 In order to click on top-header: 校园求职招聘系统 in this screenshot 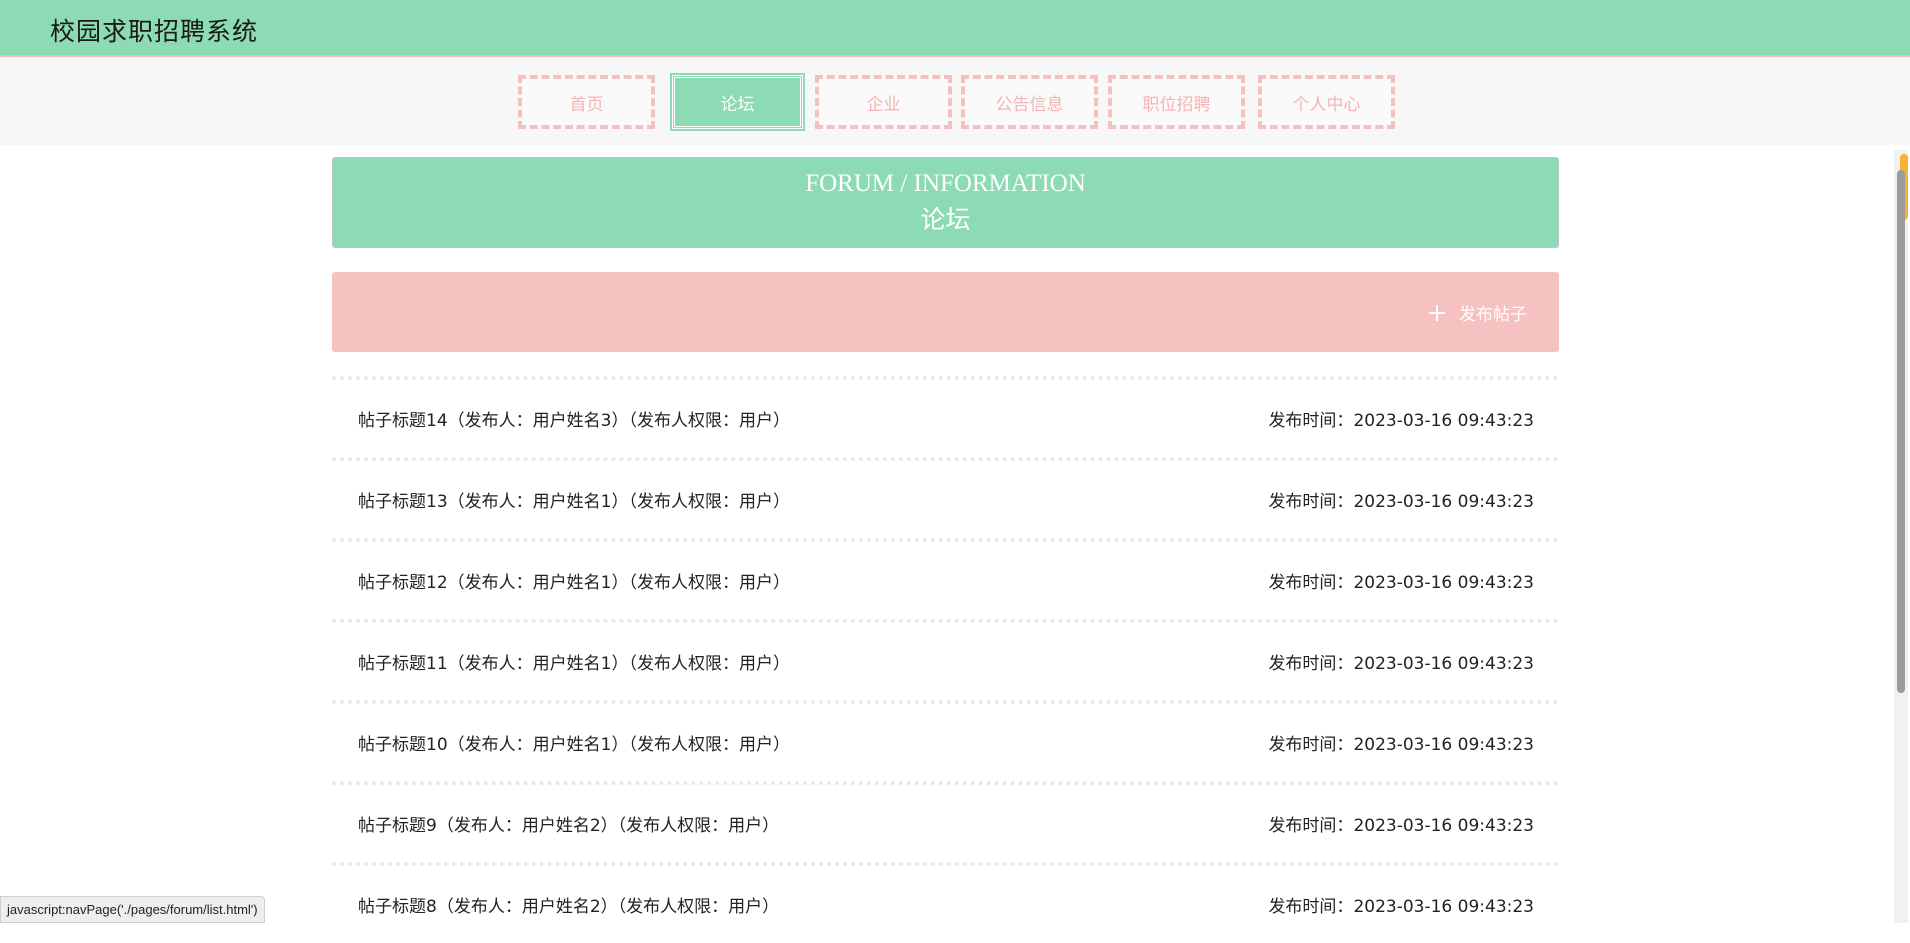, I will do `click(955, 28)`.